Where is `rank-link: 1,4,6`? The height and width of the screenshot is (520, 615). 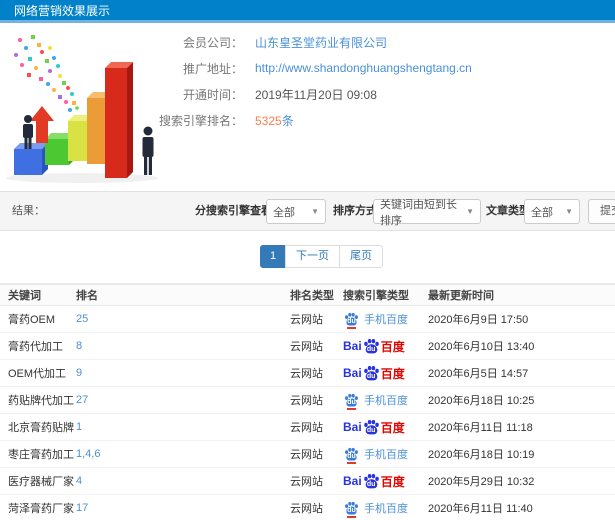 rank-link: 1,4,6 is located at coordinates (183, 454).